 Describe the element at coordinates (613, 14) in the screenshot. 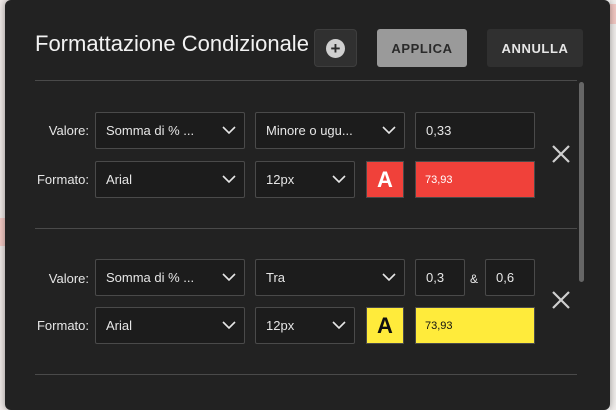

I see `background-highlight` at that location.